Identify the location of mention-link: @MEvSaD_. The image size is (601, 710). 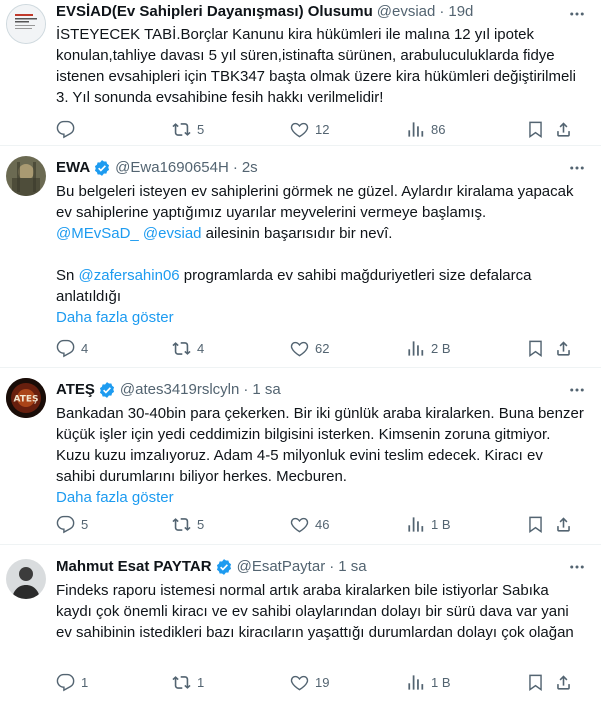
(97, 233).